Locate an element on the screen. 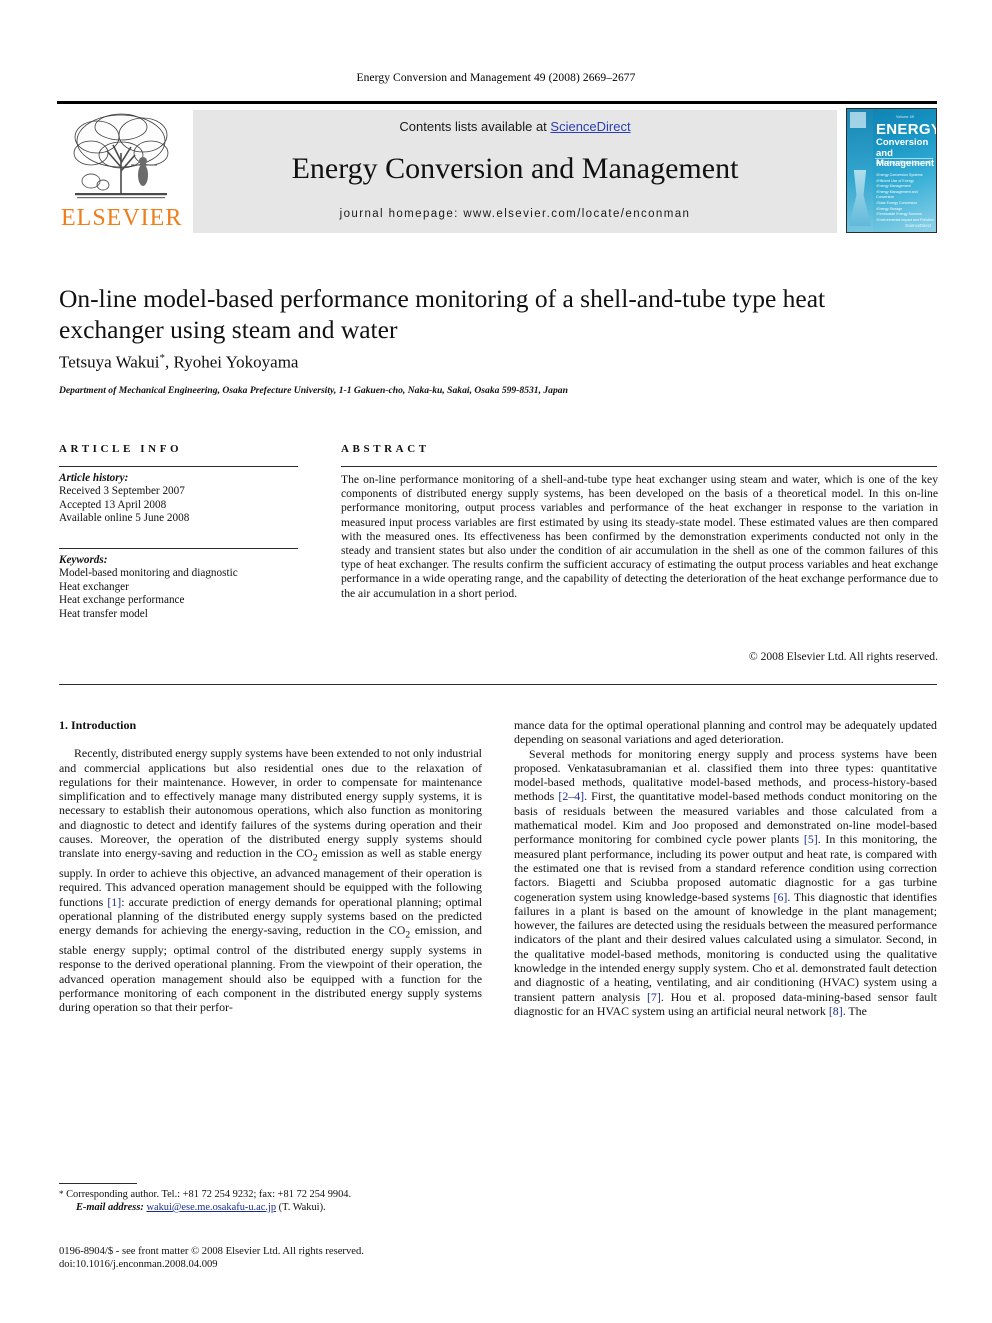 This screenshot has height=1323, width=992. reference-link-8: [8] is located at coordinates (836, 1011).